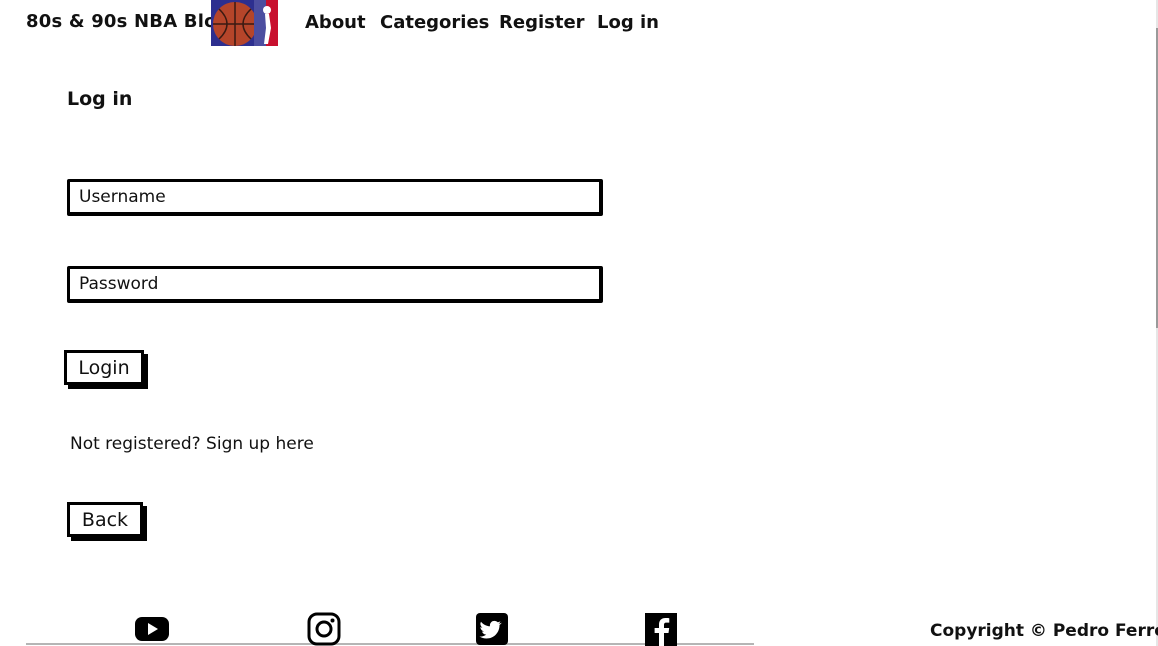  What do you see at coordinates (661, 629) in the screenshot?
I see `facebook-icon` at bounding box center [661, 629].